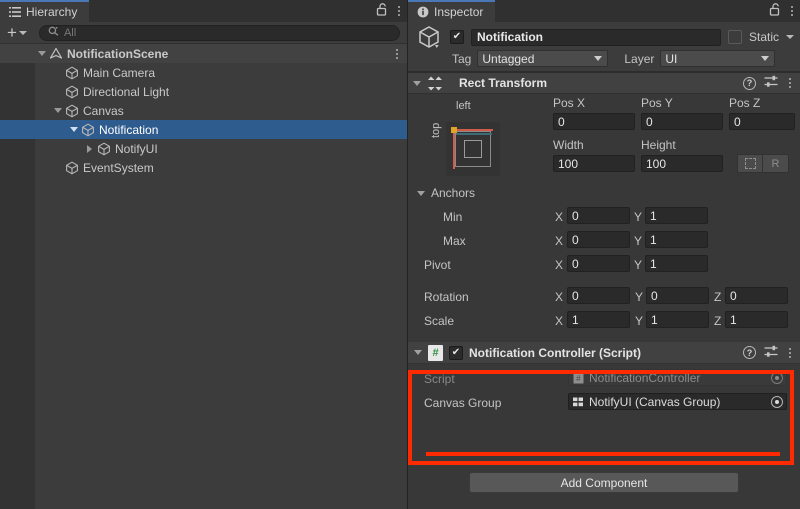 The width and height of the screenshot is (800, 509). I want to click on hierarchy-item-notification: Notification, so click(203, 129).